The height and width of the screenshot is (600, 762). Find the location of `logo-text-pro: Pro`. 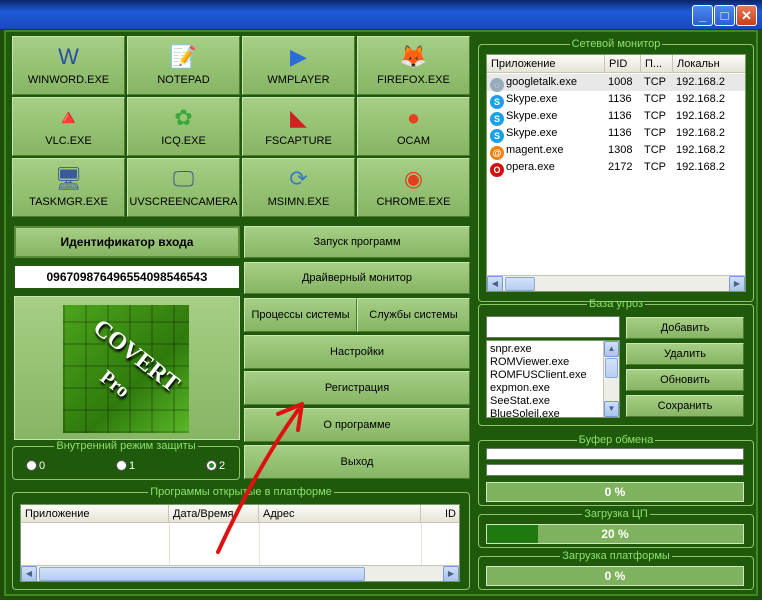

logo-text-pro: Pro is located at coordinates (114, 384).